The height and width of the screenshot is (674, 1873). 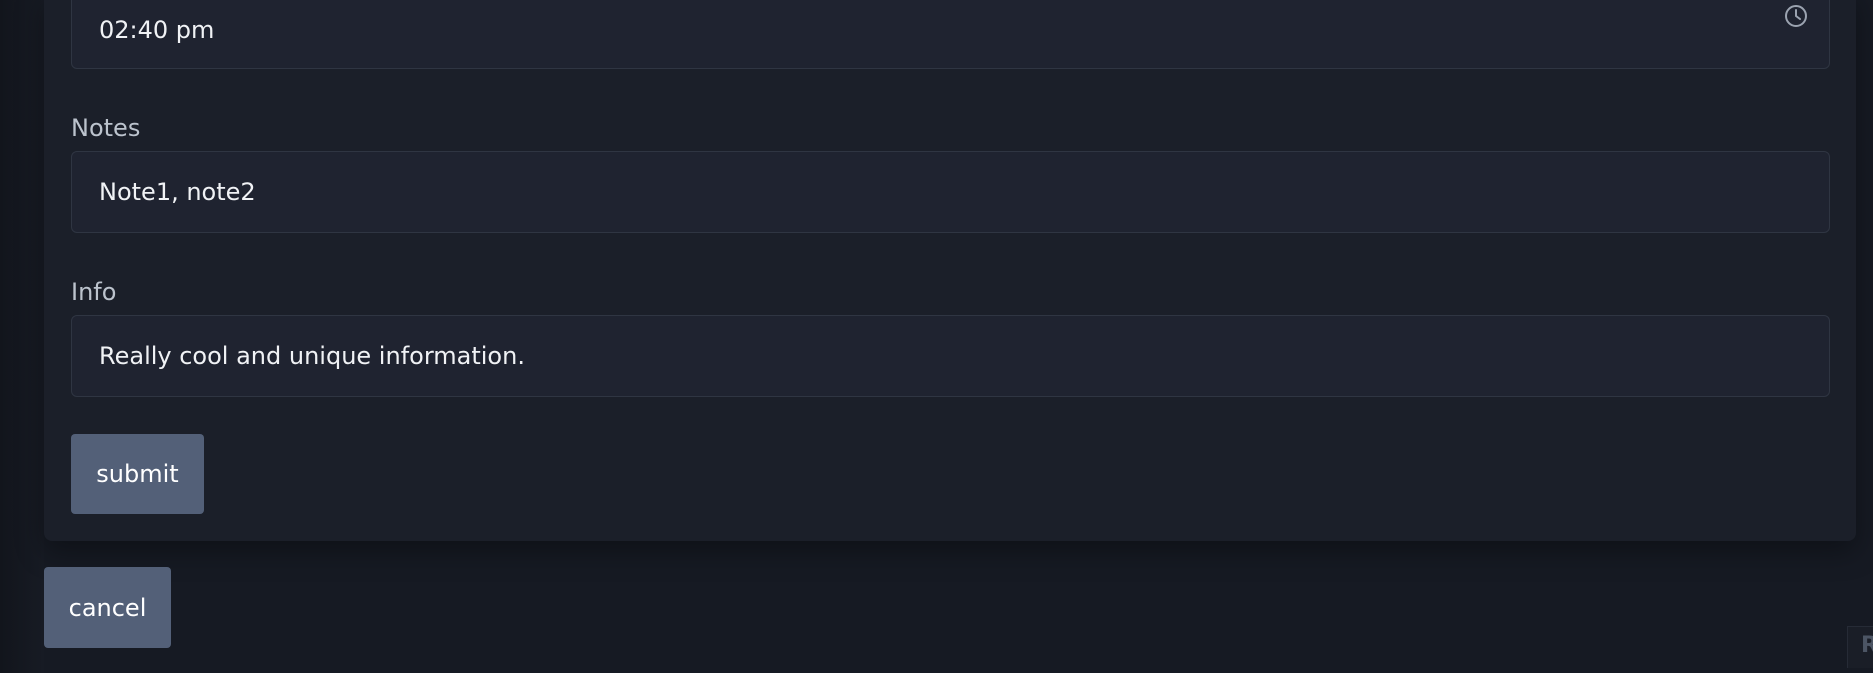 What do you see at coordinates (1860, 647) in the screenshot?
I see `corner-fragment: R` at bounding box center [1860, 647].